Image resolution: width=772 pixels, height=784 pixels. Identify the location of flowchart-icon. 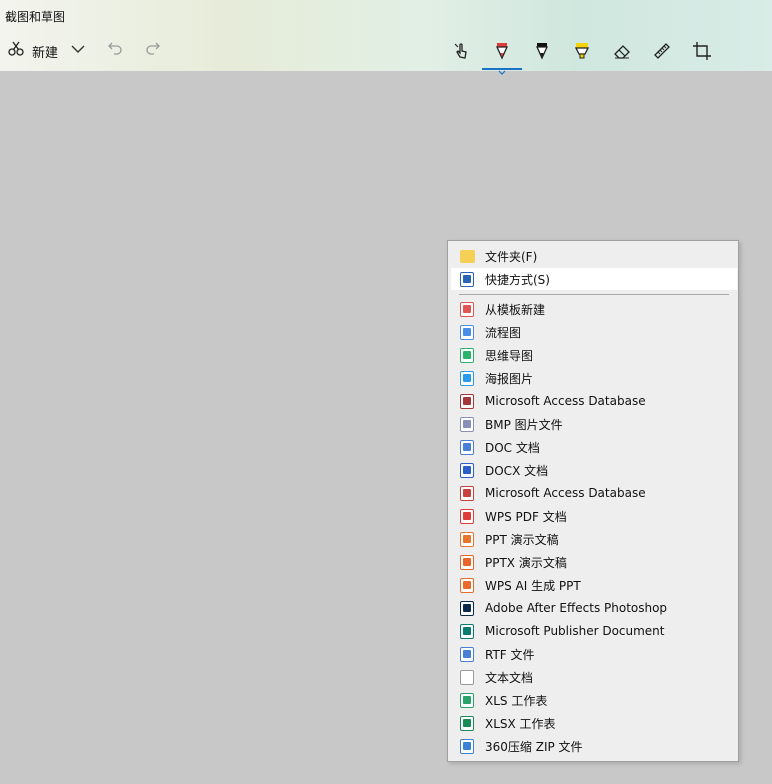
(467, 332).